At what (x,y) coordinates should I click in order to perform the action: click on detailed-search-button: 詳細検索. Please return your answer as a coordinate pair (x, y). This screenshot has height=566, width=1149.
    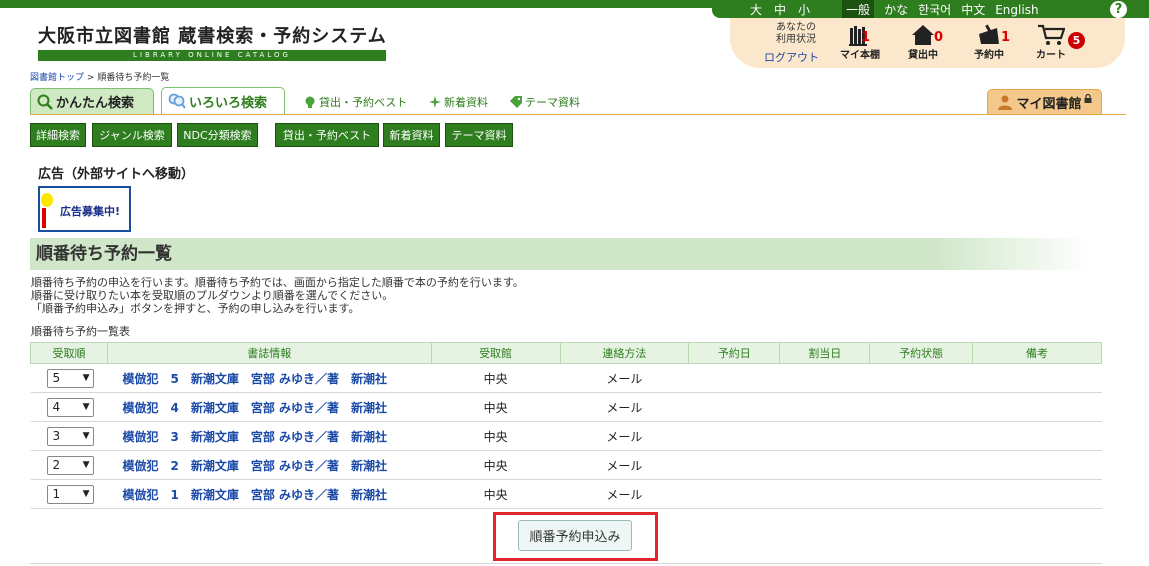
    Looking at the image, I should click on (58, 135).